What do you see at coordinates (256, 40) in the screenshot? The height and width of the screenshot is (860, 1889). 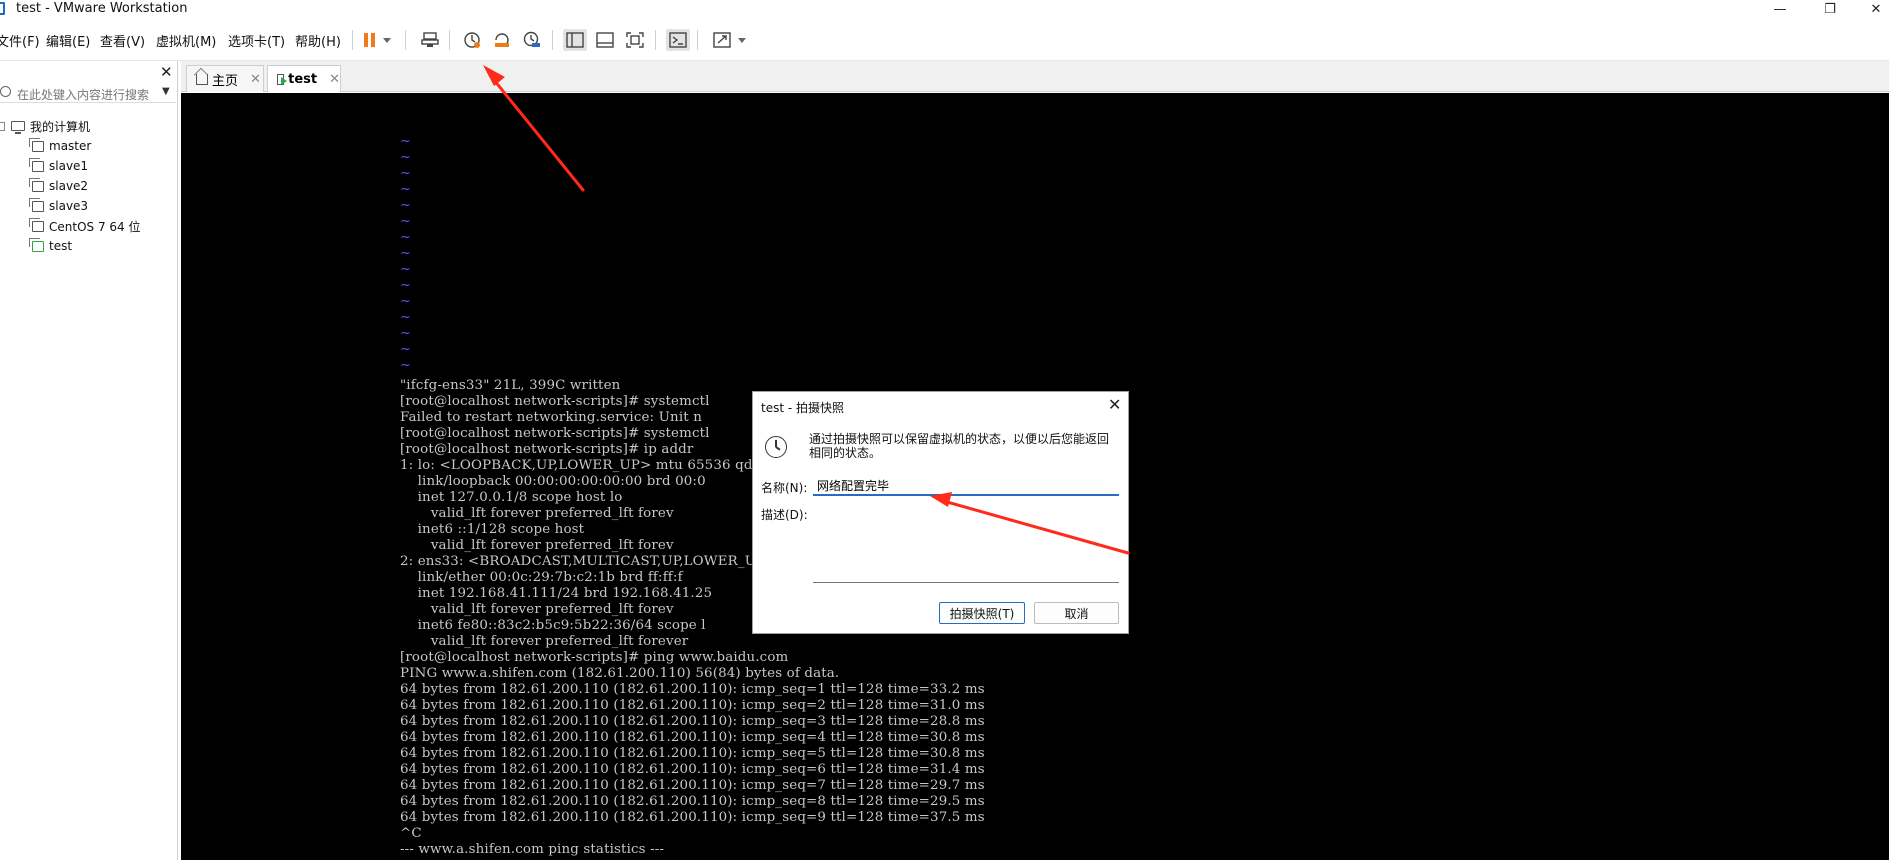 I see `menu-tabs: 选项卡(T)` at bounding box center [256, 40].